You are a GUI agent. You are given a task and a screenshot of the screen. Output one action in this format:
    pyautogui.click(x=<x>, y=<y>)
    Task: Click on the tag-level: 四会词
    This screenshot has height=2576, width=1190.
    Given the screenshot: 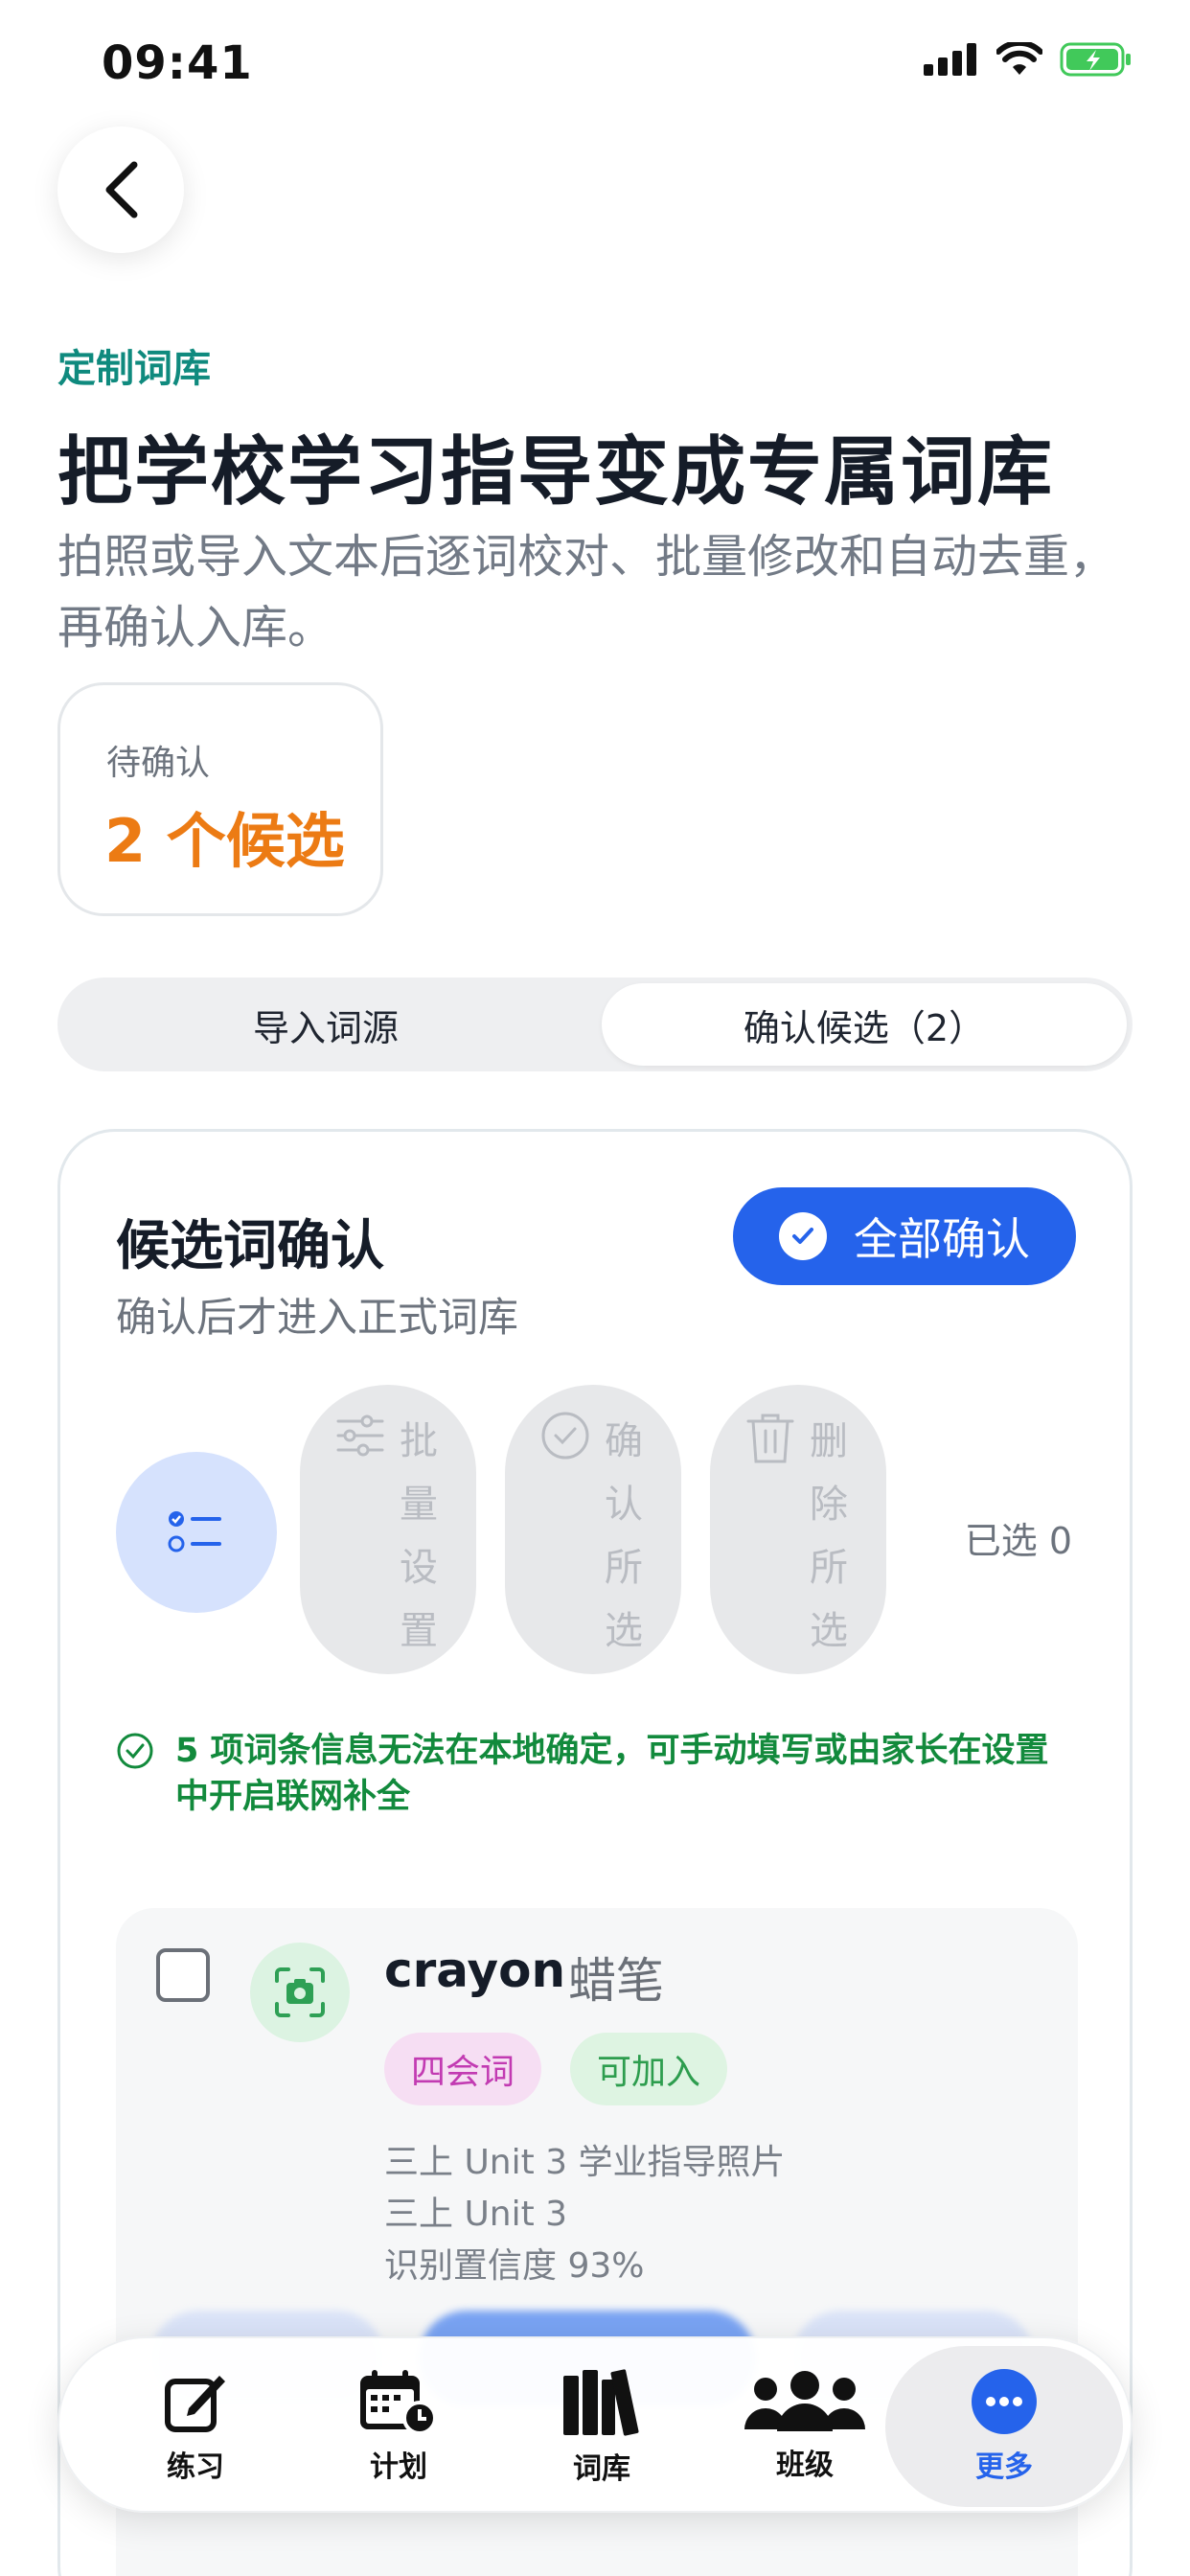 What is the action you would take?
    pyautogui.click(x=463, y=2069)
    